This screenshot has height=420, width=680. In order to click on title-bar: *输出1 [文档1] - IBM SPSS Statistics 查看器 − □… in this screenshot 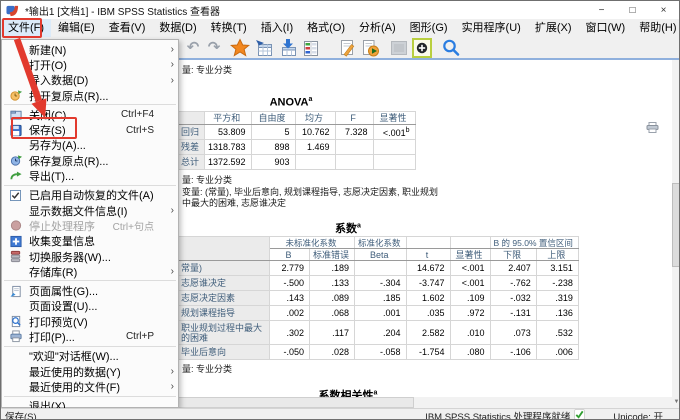, I will do `click(340, 10)`.